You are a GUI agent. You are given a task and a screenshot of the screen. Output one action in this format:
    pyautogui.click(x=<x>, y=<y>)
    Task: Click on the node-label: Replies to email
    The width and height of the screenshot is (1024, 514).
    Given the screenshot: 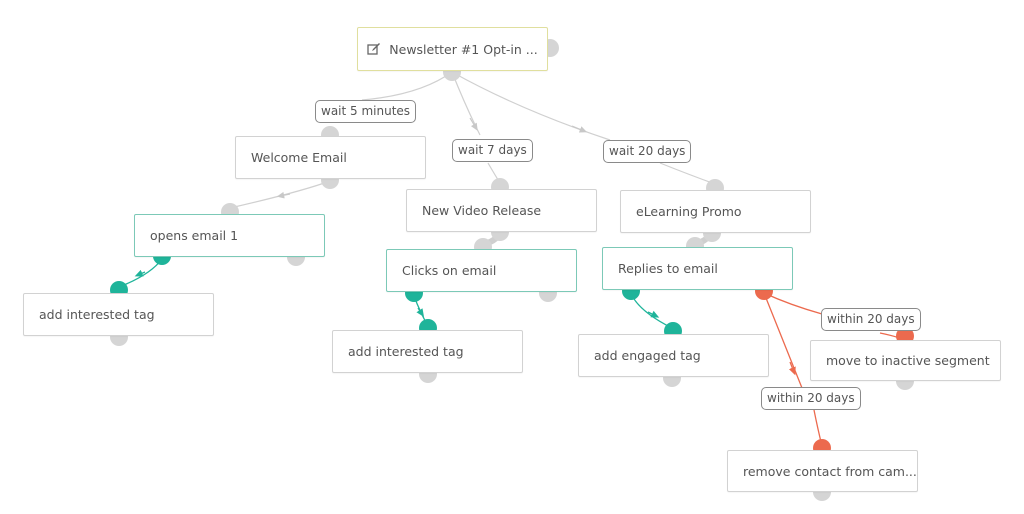 What is the action you would take?
    pyautogui.click(x=668, y=268)
    